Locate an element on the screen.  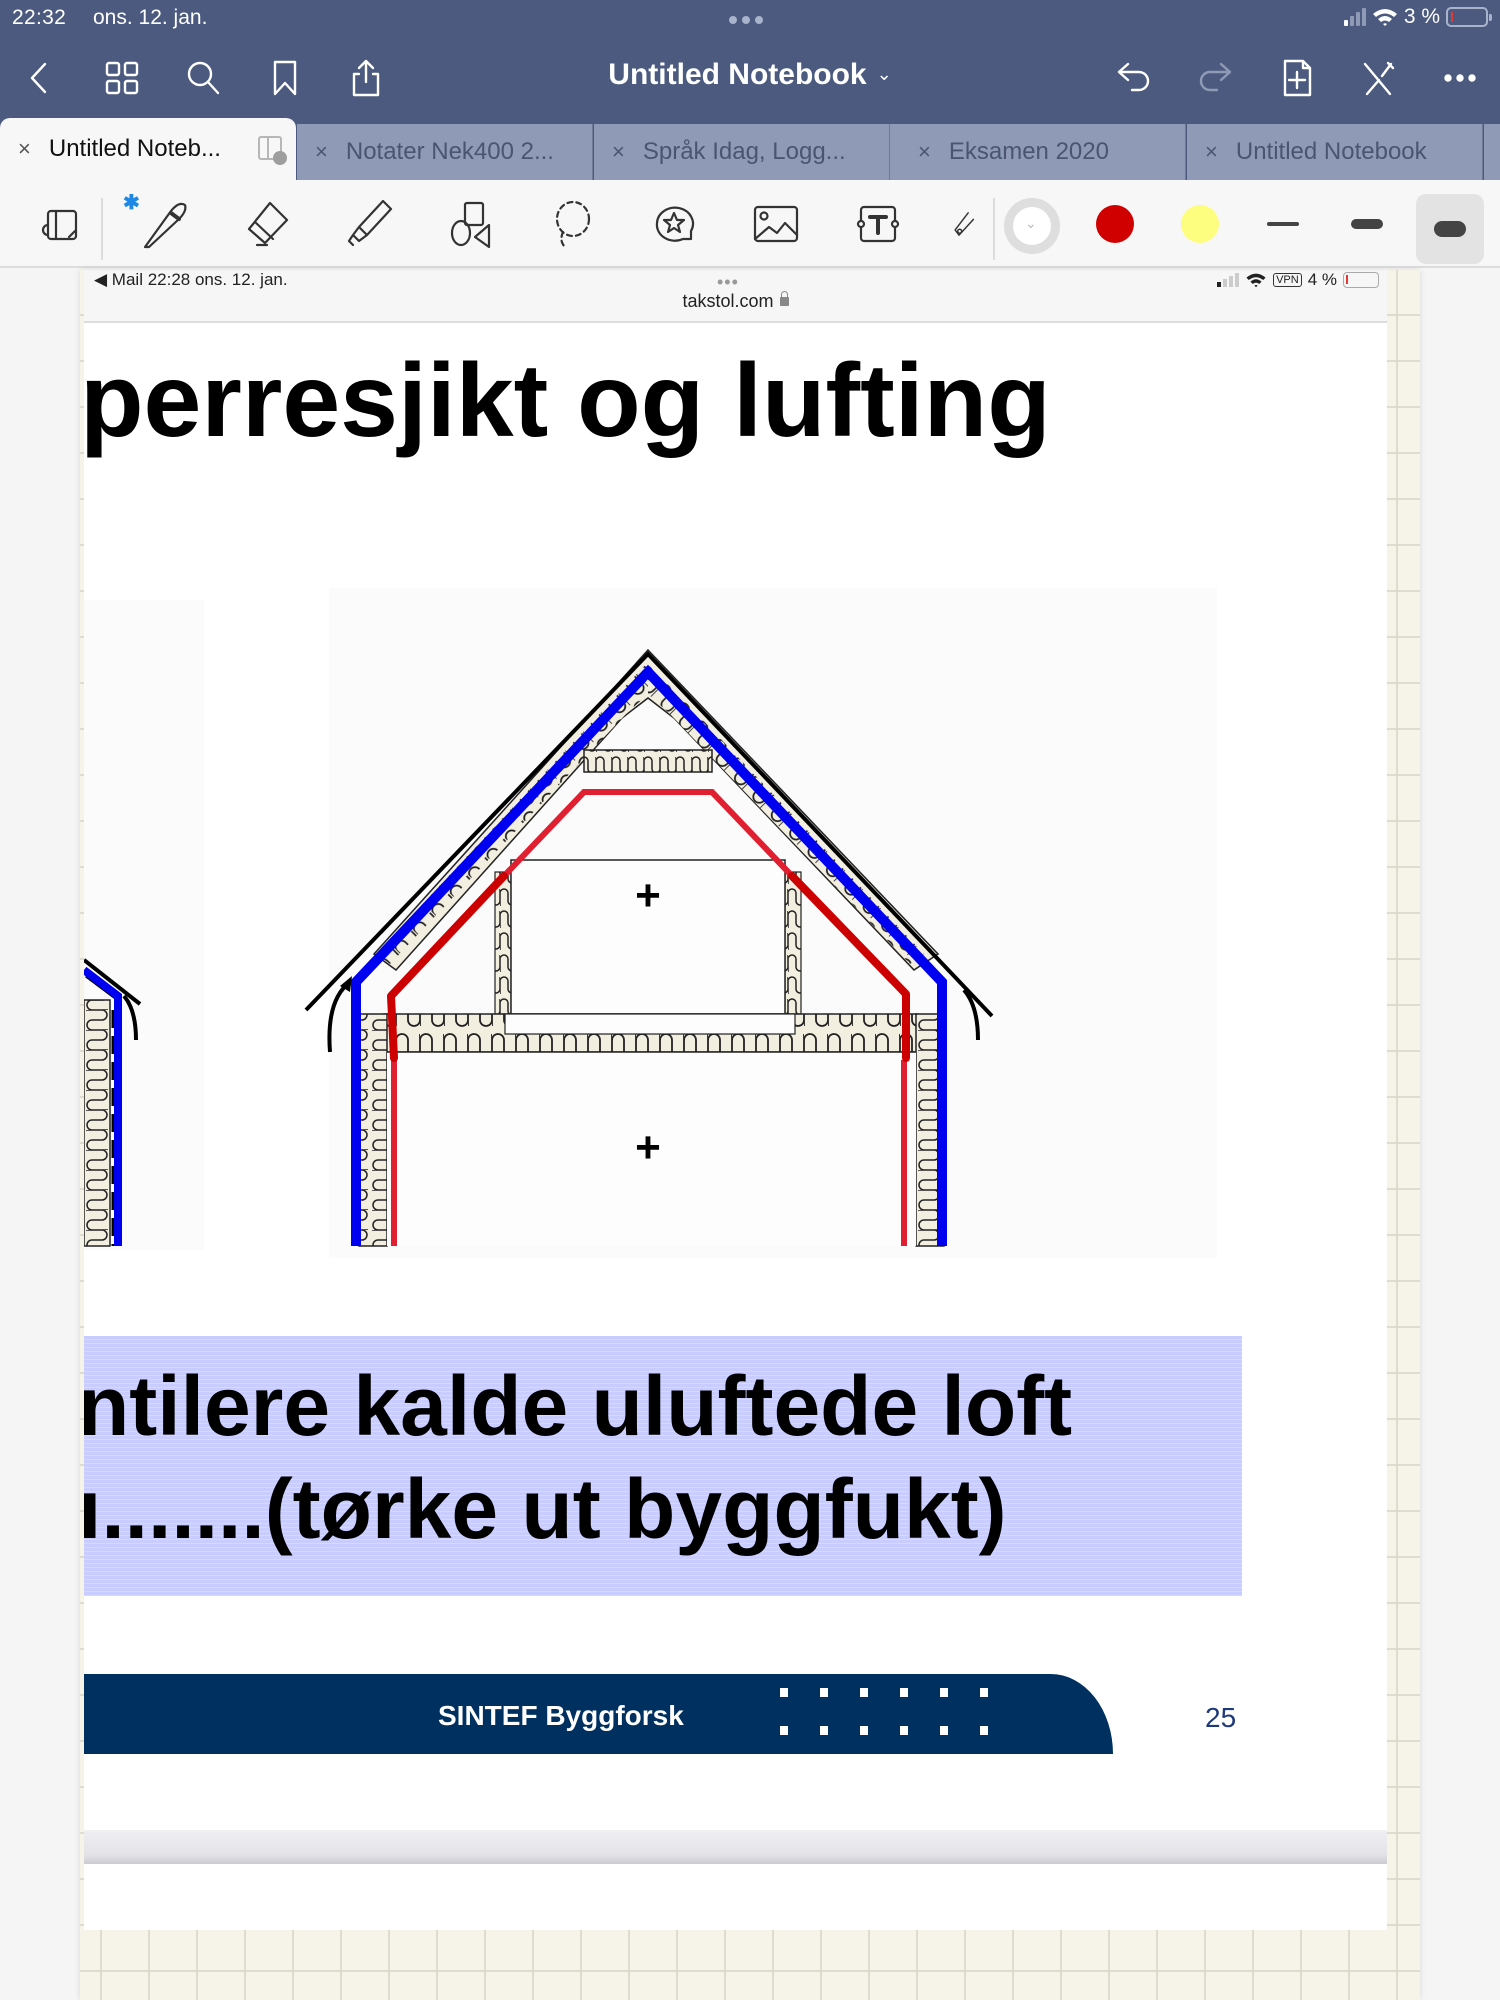
stroke-width-thick is located at coordinates (1450, 229).